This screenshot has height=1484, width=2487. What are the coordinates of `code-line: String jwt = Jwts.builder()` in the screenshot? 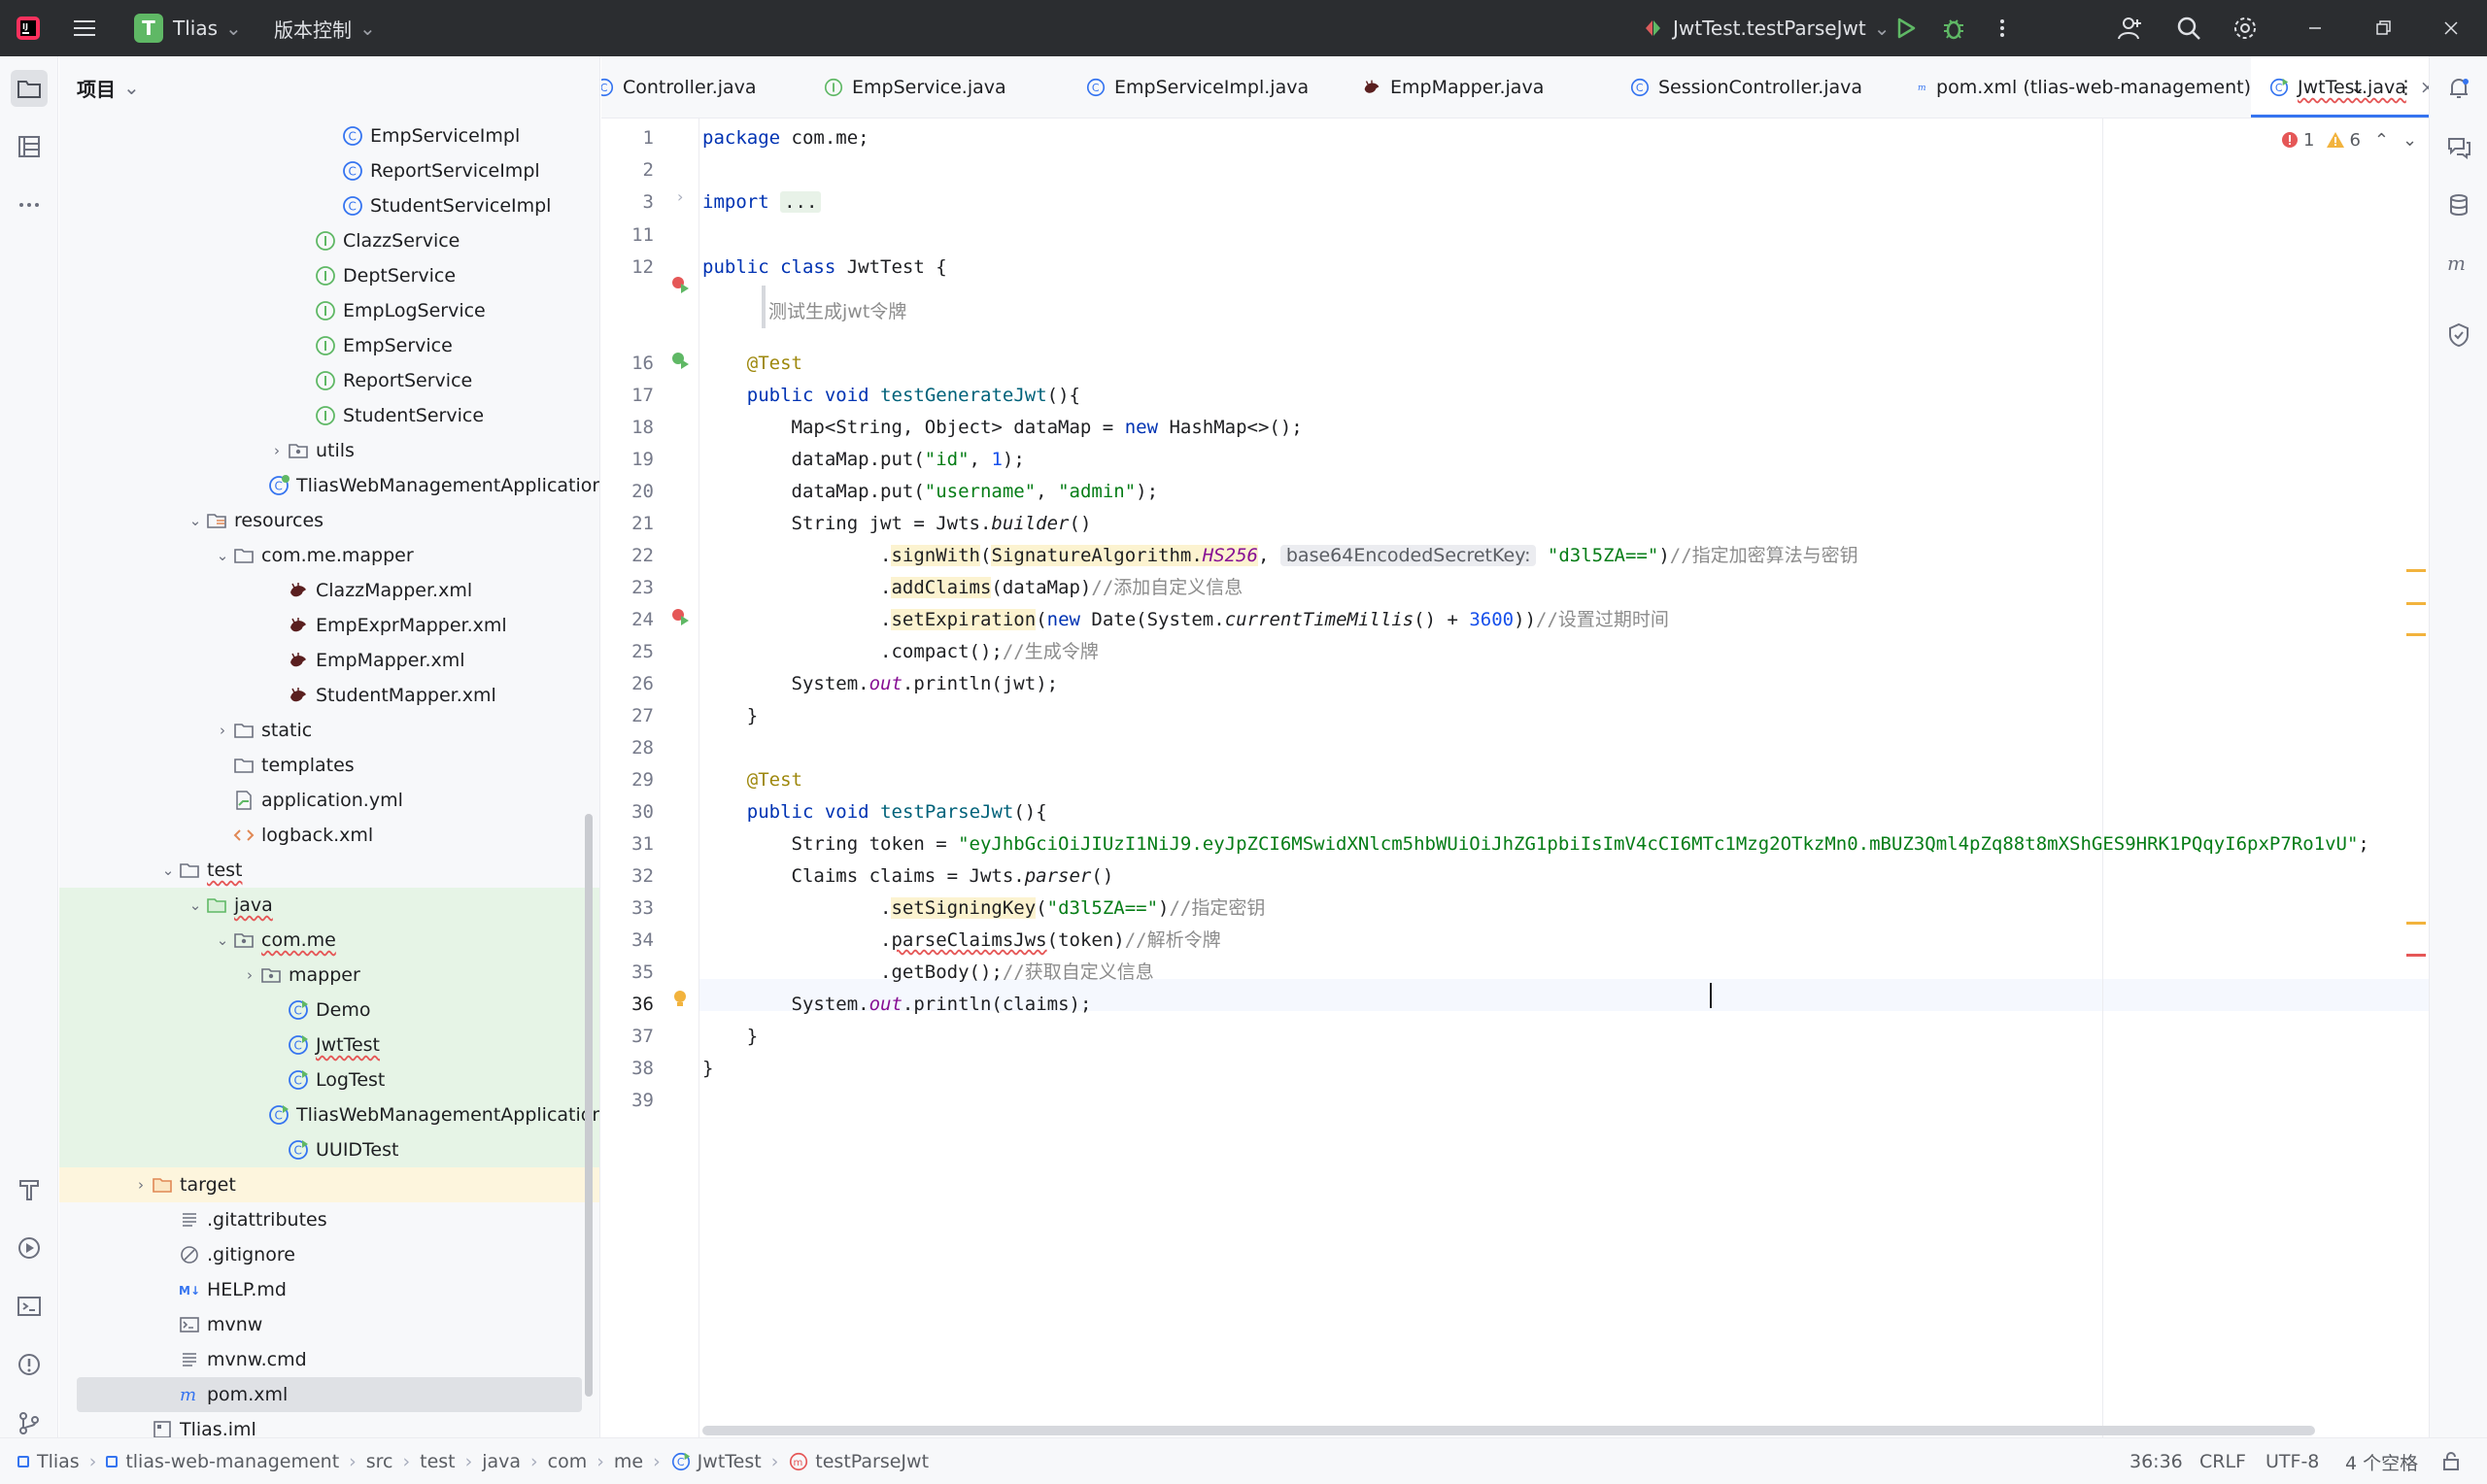 It's located at (897, 524).